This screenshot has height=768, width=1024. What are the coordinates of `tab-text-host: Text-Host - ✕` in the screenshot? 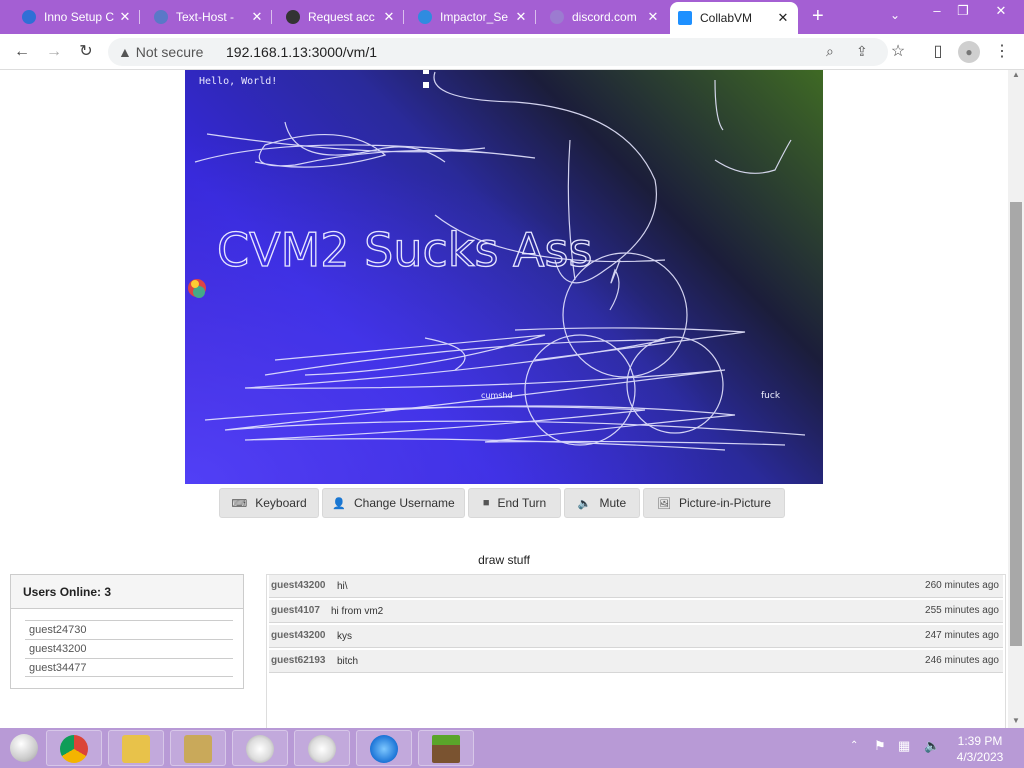 It's located at (209, 17).